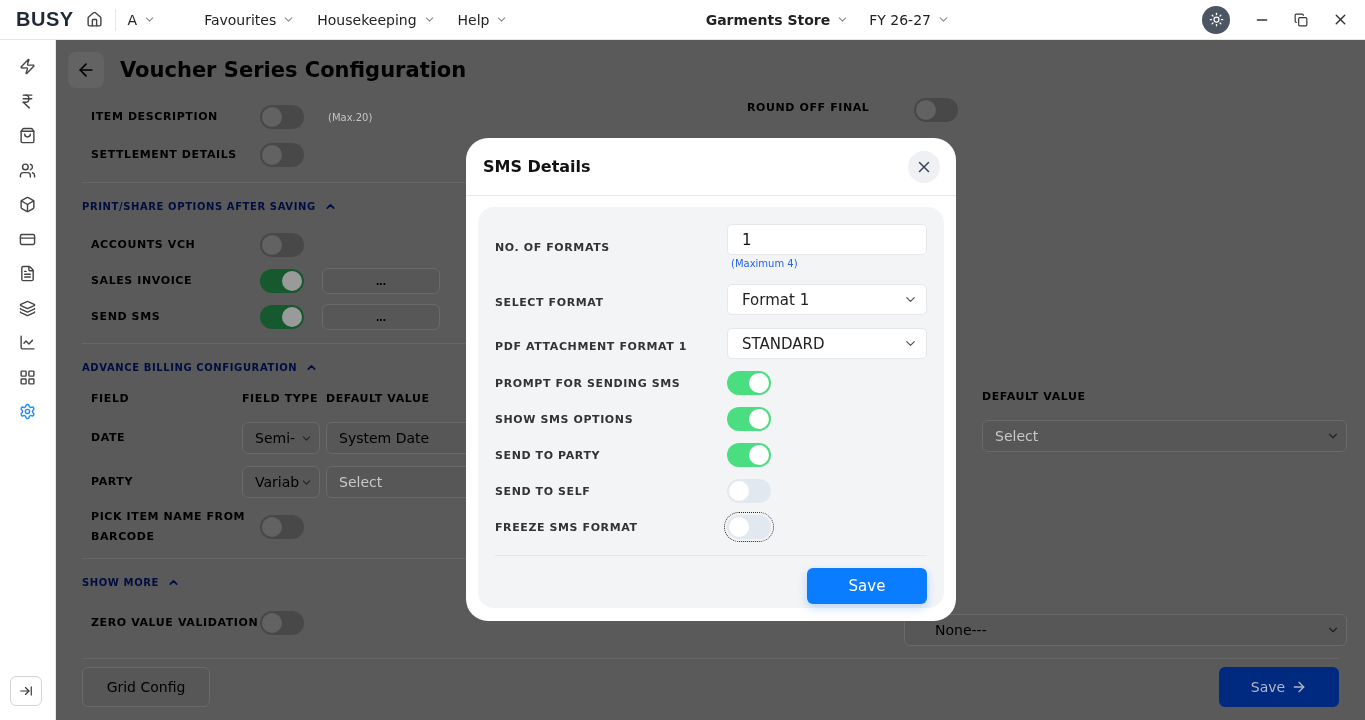 The image size is (1365, 720). Describe the element at coordinates (543, 491) in the screenshot. I see `field-label: SEND TO SELF` at that location.